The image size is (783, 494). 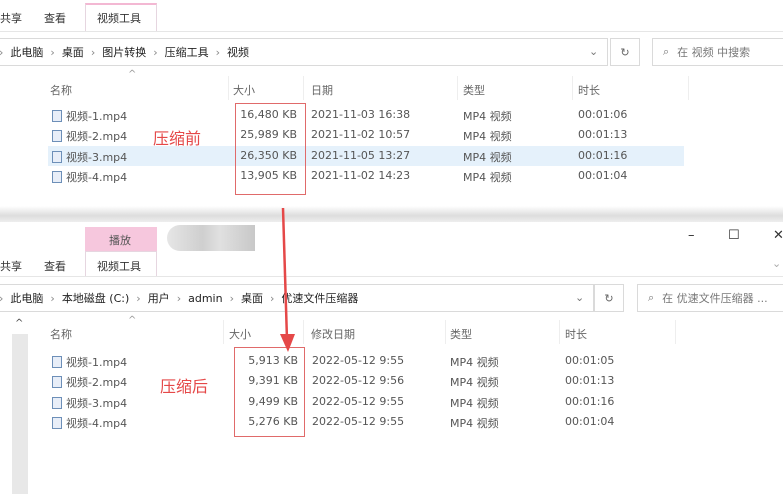 What do you see at coordinates (287, 279) in the screenshot?
I see `compression-arrow` at bounding box center [287, 279].